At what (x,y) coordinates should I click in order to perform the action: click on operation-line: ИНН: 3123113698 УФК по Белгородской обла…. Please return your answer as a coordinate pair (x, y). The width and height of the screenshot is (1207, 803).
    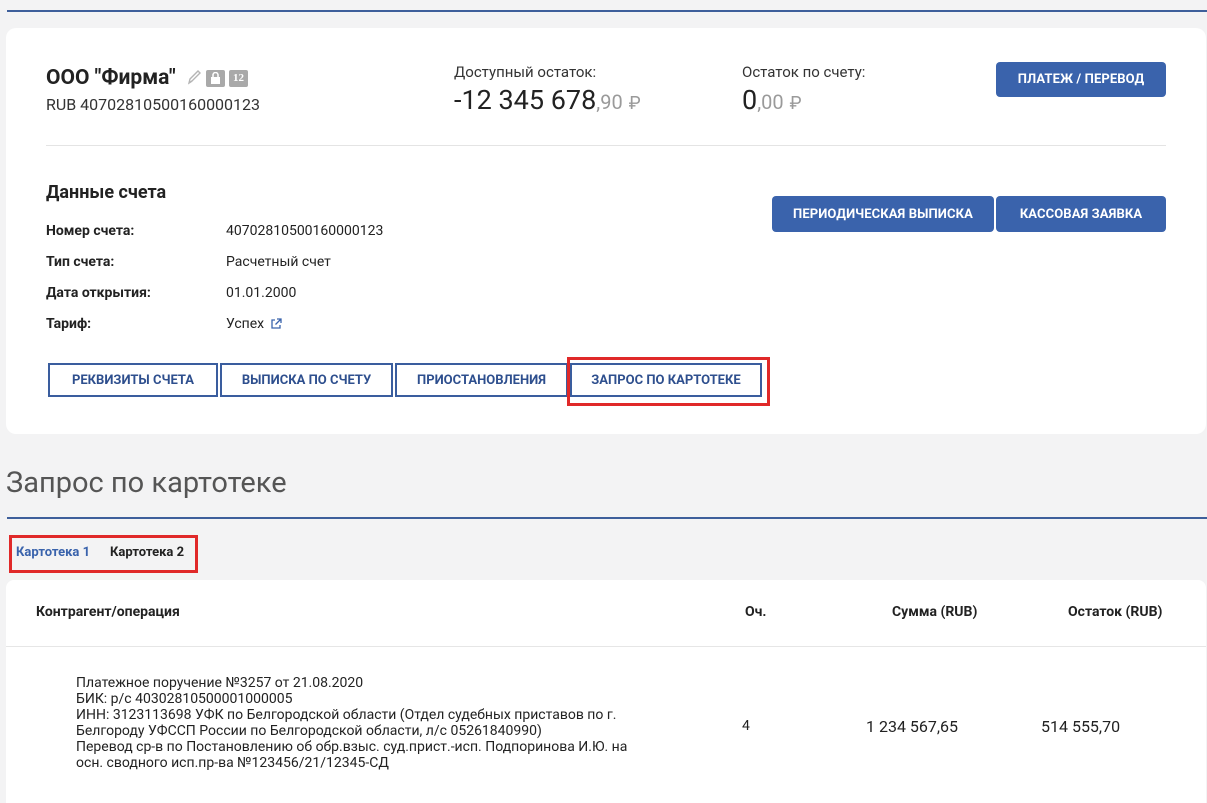
    Looking at the image, I should click on (346, 715).